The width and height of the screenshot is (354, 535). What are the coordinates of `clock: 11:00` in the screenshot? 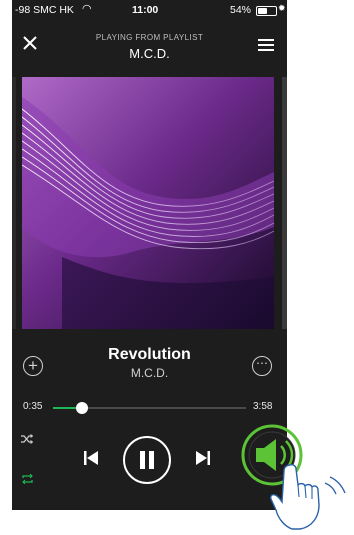 It's located at (145, 10).